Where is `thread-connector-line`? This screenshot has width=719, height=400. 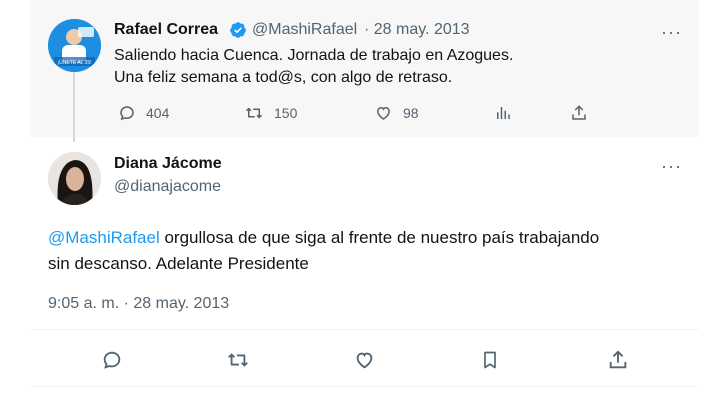 thread-connector-line is located at coordinates (74, 107).